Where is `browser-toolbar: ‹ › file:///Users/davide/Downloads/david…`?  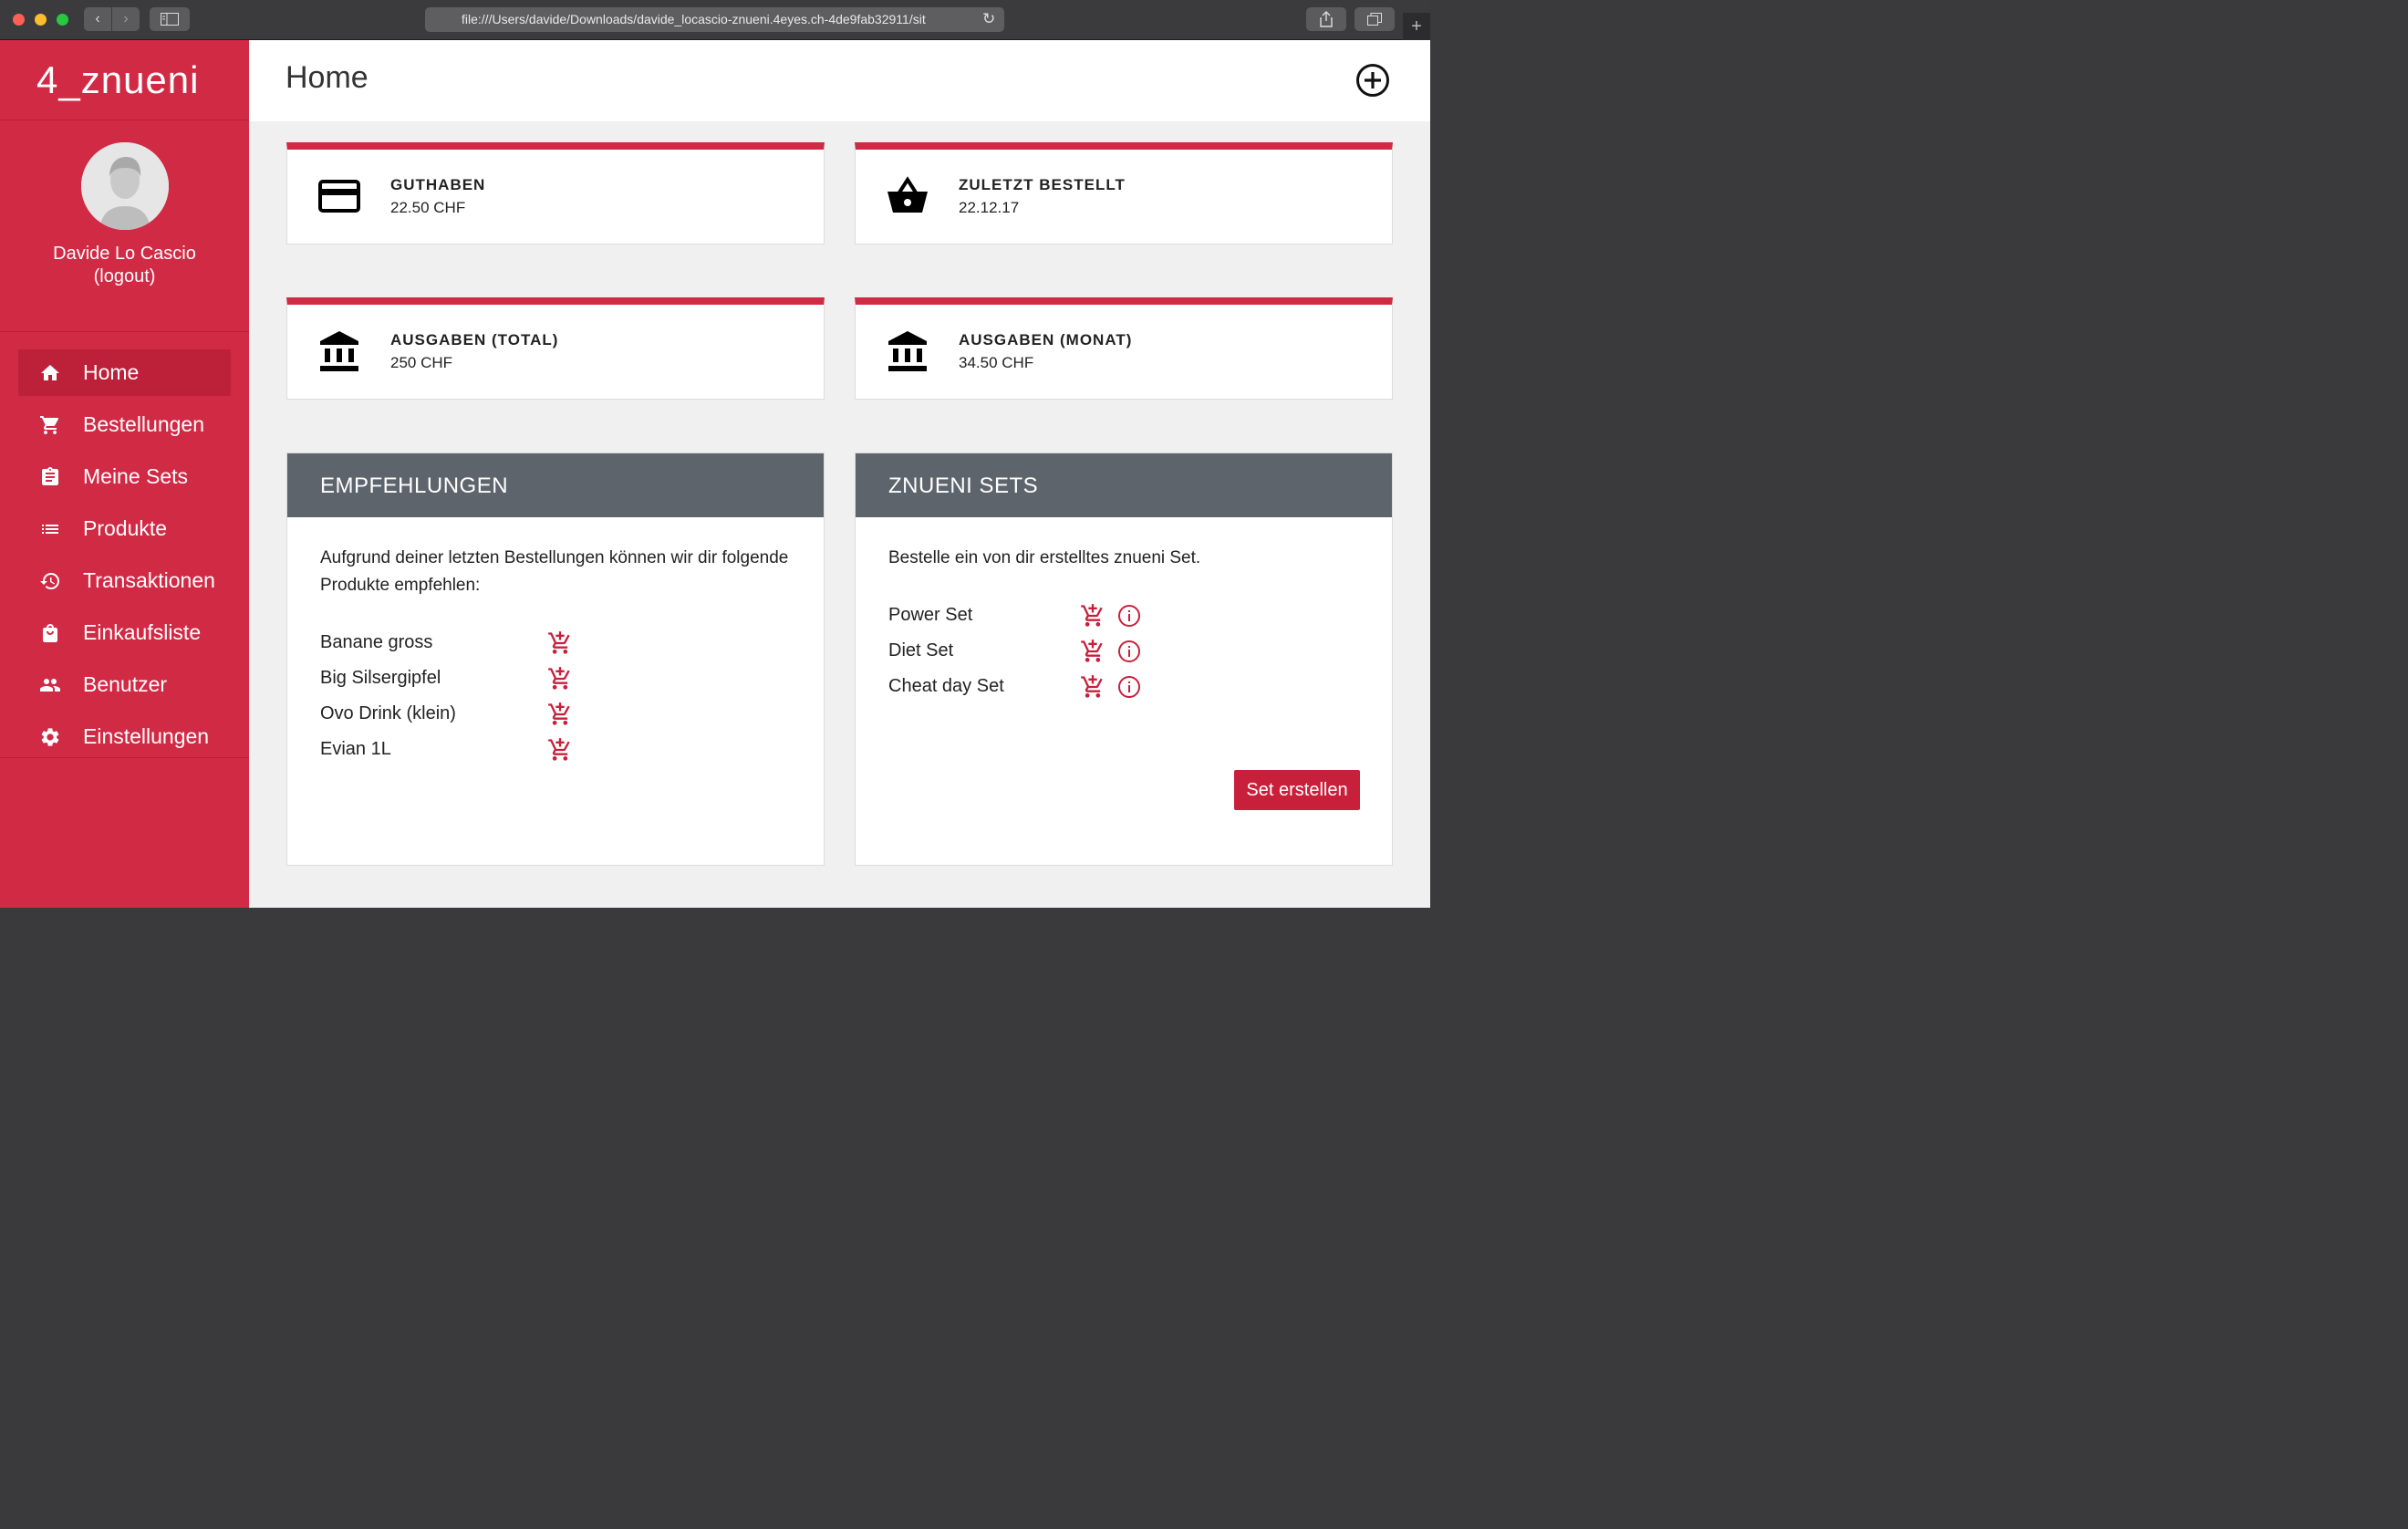
browser-toolbar: ‹ › file:///Users/davide/Downloads/david… is located at coordinates (715, 20).